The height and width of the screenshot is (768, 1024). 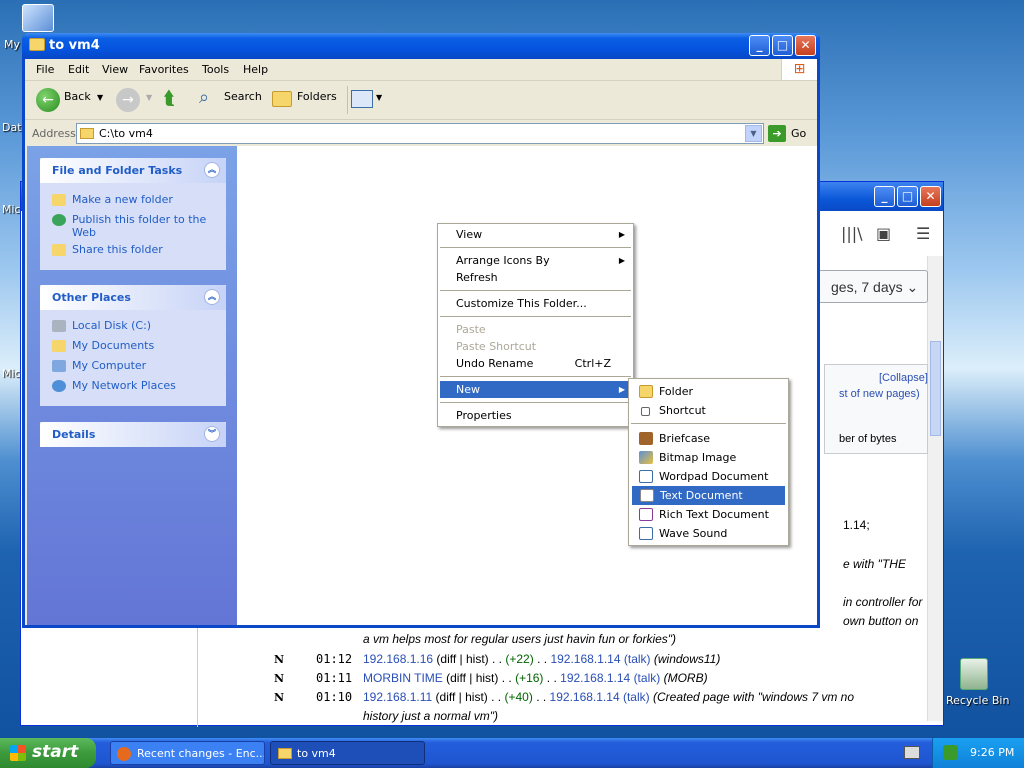 What do you see at coordinates (753, 697) in the screenshot?
I see `edit-summary: (Created page with "windows 7 vm no` at bounding box center [753, 697].